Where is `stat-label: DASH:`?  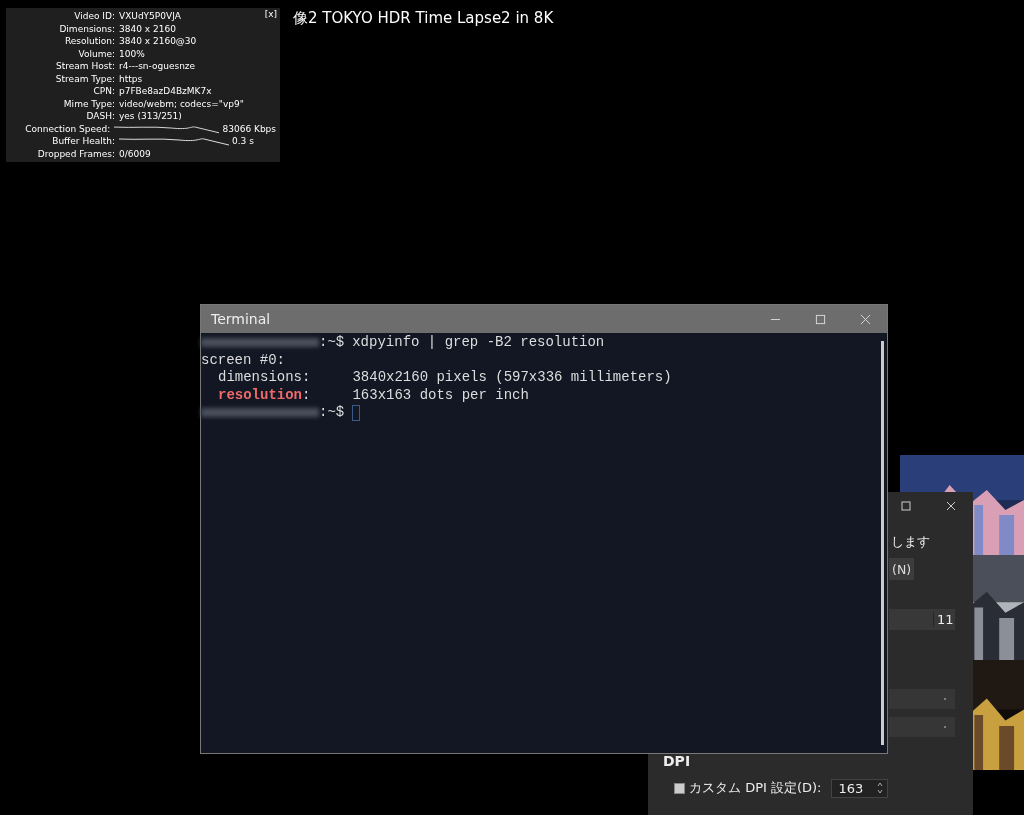 stat-label: DASH: is located at coordinates (100, 116).